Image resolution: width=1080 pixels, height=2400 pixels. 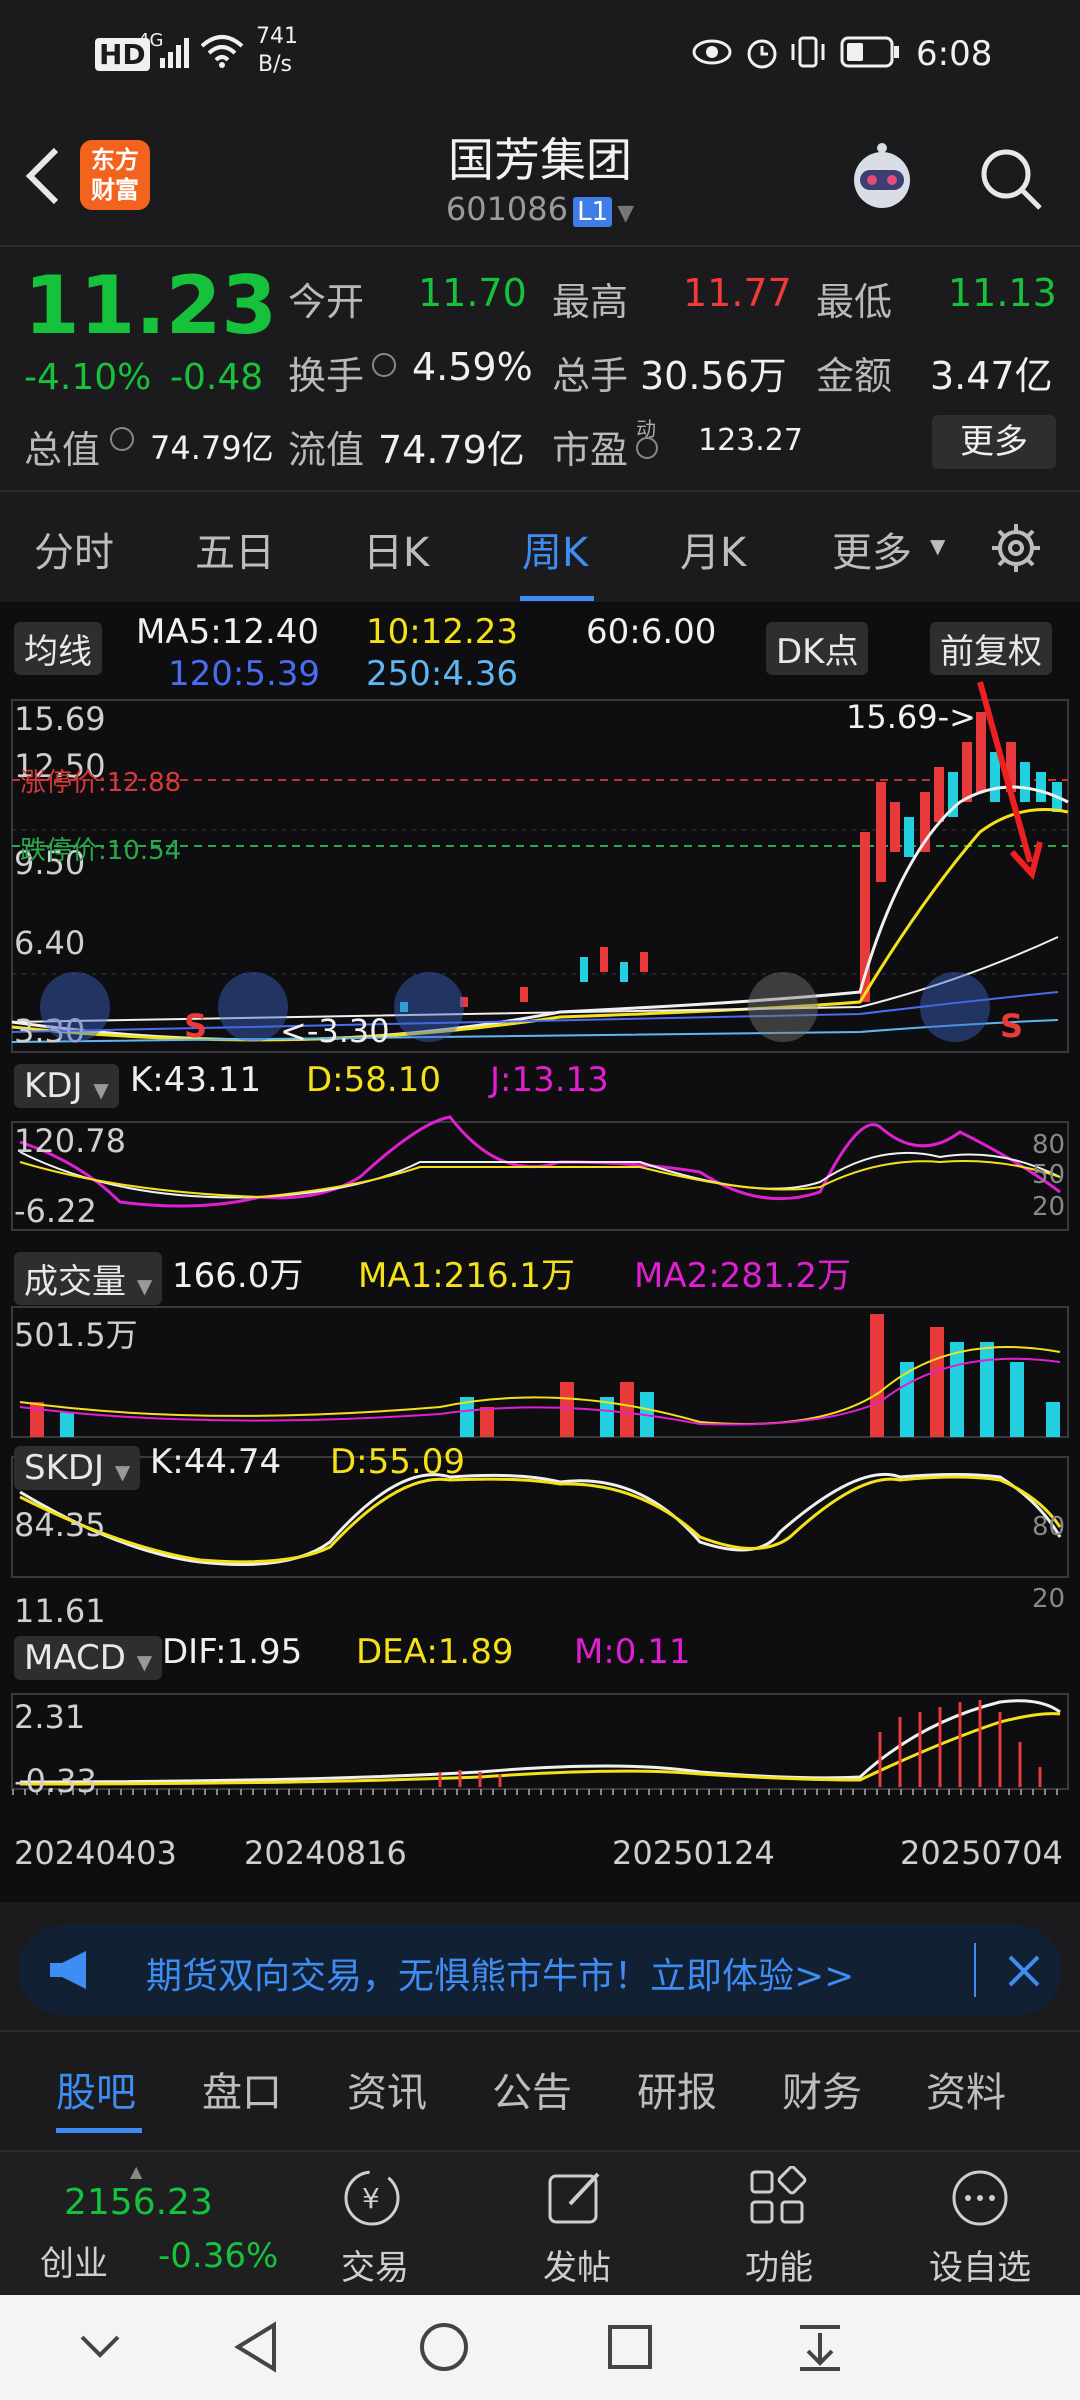 What do you see at coordinates (854, 302) in the screenshot?
I see `low-label: 最低` at bounding box center [854, 302].